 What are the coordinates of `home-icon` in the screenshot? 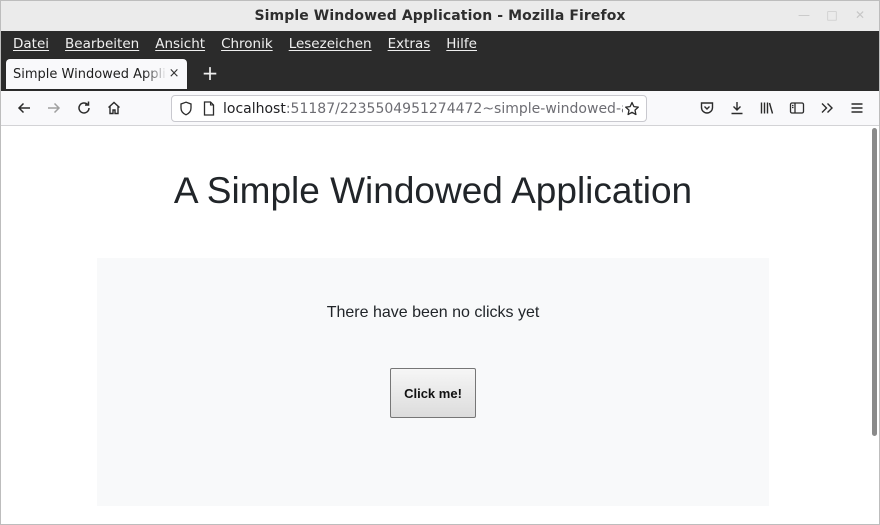 It's located at (114, 108).